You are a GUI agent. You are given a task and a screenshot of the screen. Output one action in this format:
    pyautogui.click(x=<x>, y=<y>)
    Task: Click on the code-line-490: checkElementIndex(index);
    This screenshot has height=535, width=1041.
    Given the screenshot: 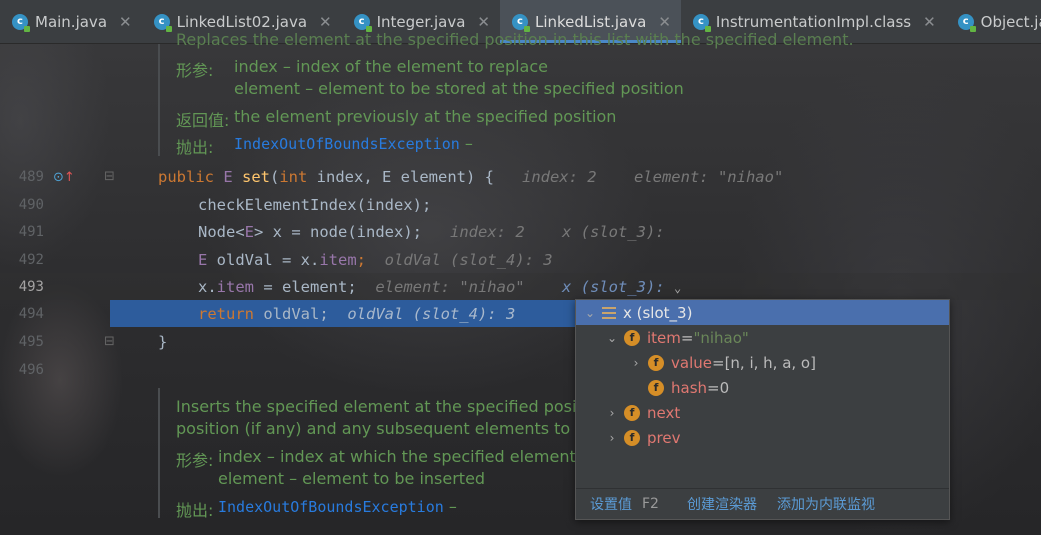 What is the action you would take?
    pyautogui.click(x=314, y=205)
    